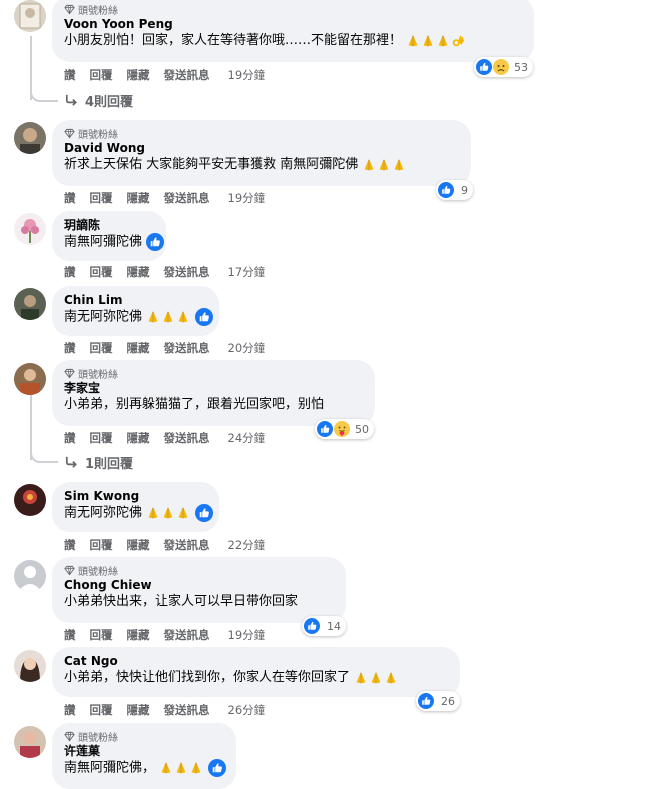 This screenshot has height=789, width=671. Describe the element at coordinates (261, 165) in the screenshot. I see `comment-text: 祈求上天保佑 大家能夠平安无事獲救 南無阿彌陀佛` at that location.